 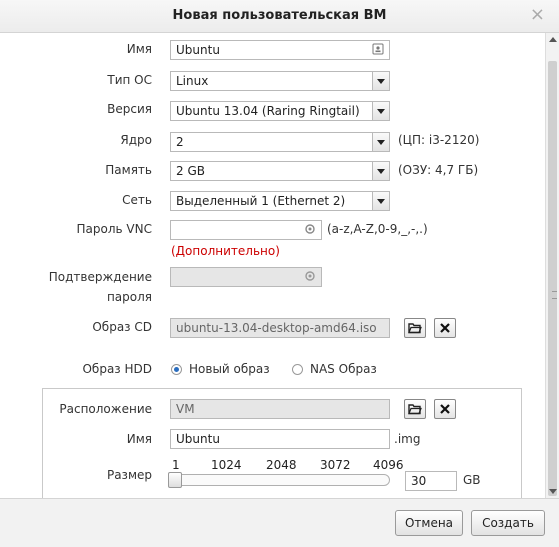 I want to click on confirm-password-label-line2: пароля, so click(x=129, y=297).